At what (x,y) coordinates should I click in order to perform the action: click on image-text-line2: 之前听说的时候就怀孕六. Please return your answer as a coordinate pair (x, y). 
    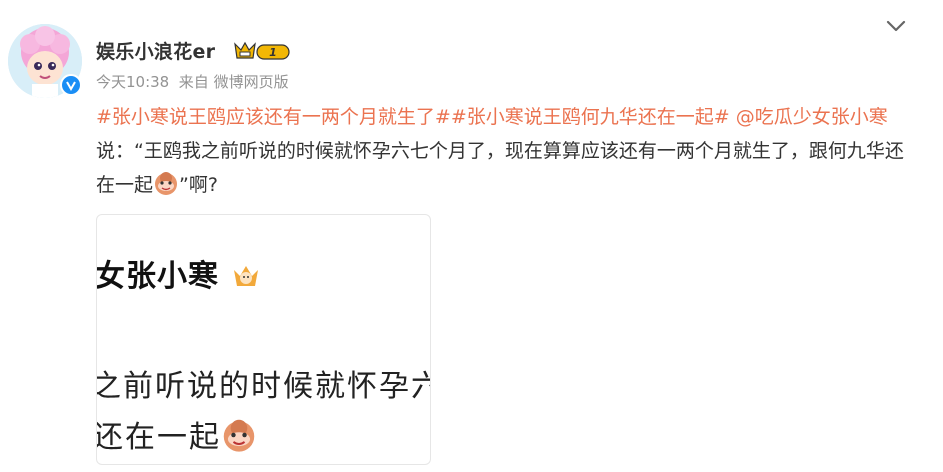
    Looking at the image, I should click on (263, 386).